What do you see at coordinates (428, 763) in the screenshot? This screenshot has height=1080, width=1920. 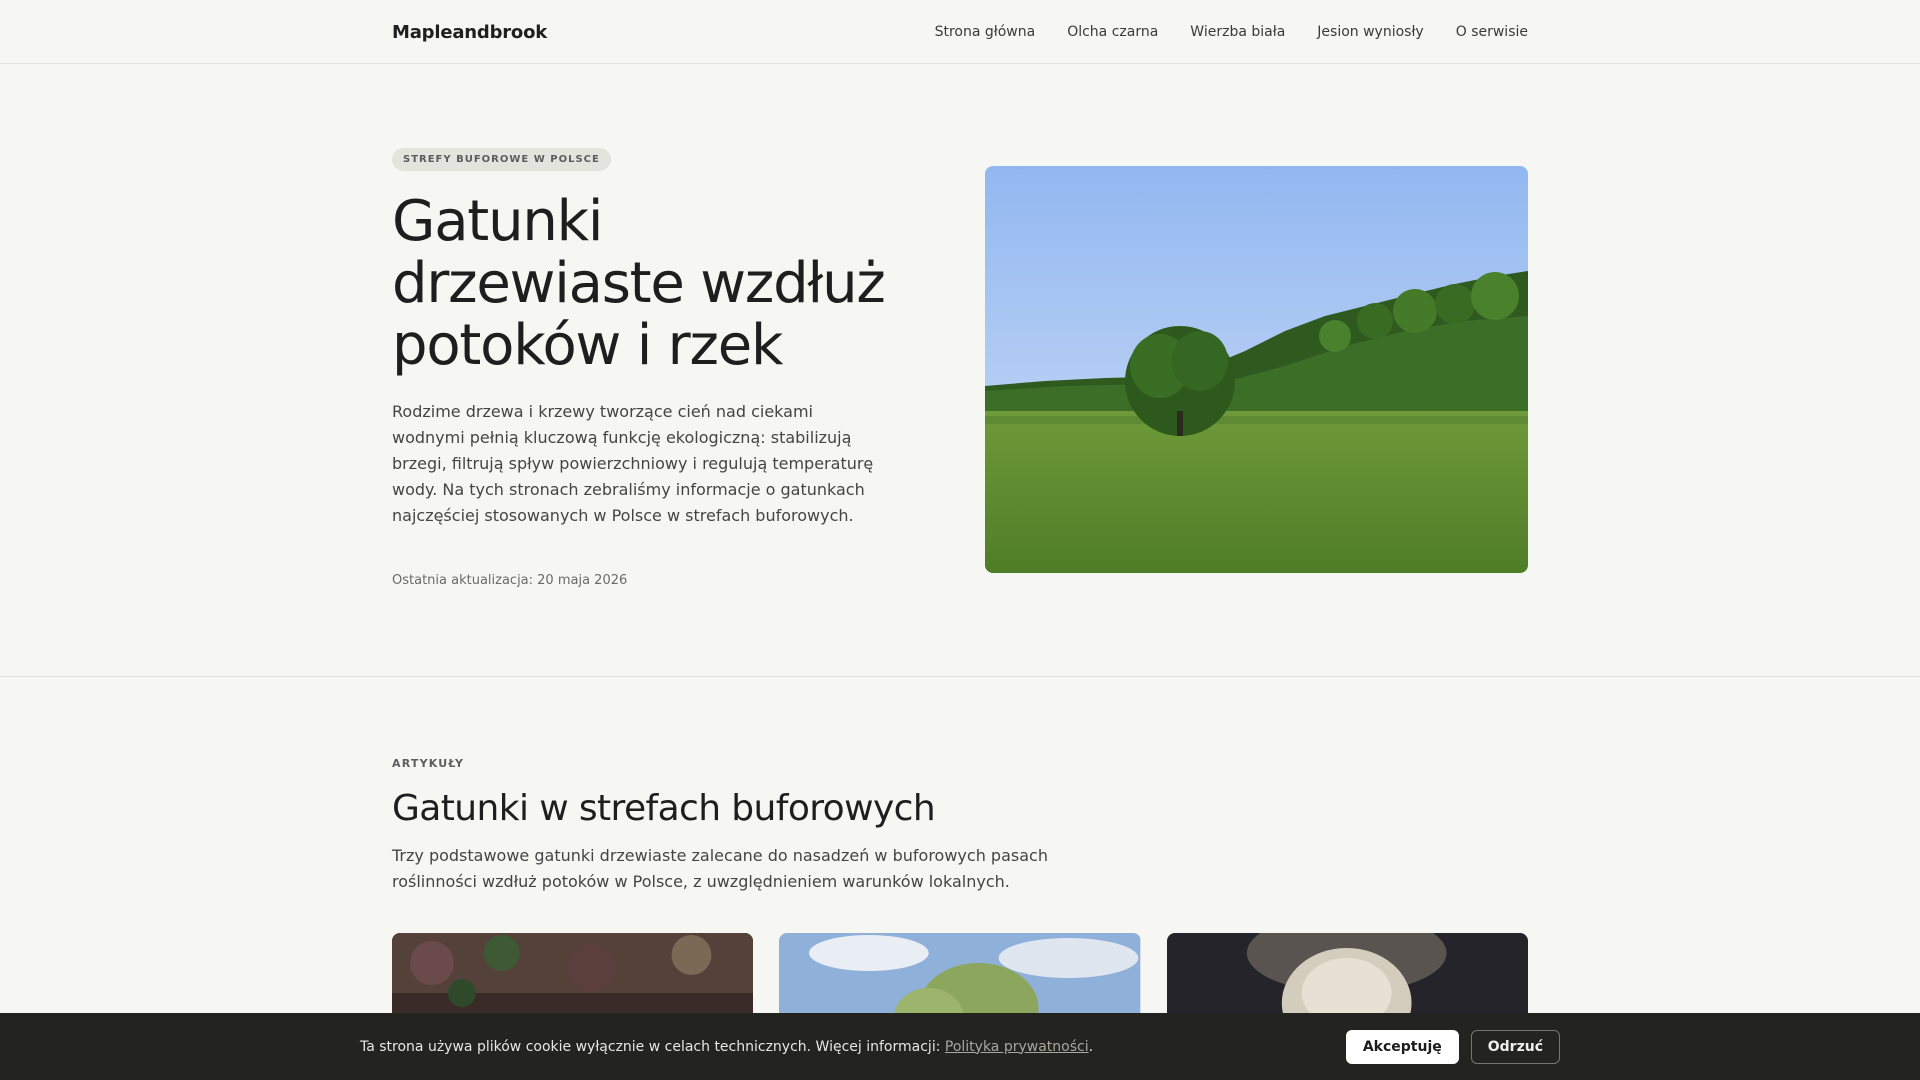 I see `articles-eyebrow: ARTYKUŁY` at bounding box center [428, 763].